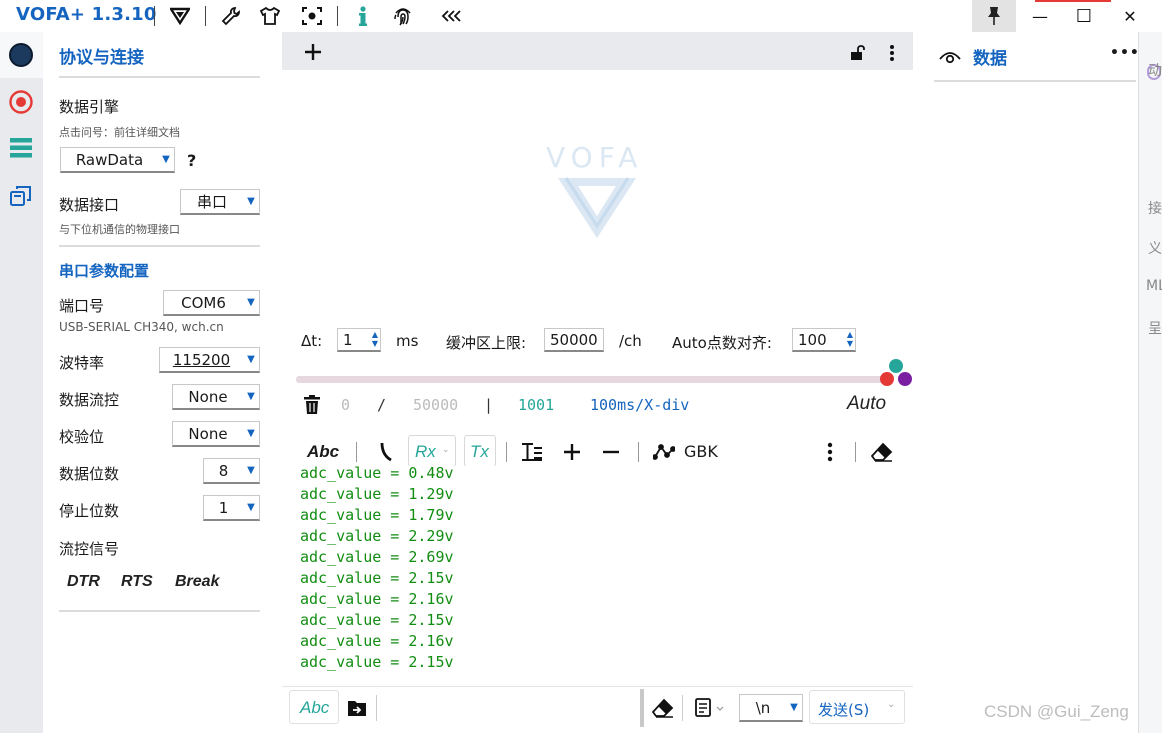  What do you see at coordinates (83, 582) in the screenshot?
I see `dtr-button: DTR` at bounding box center [83, 582].